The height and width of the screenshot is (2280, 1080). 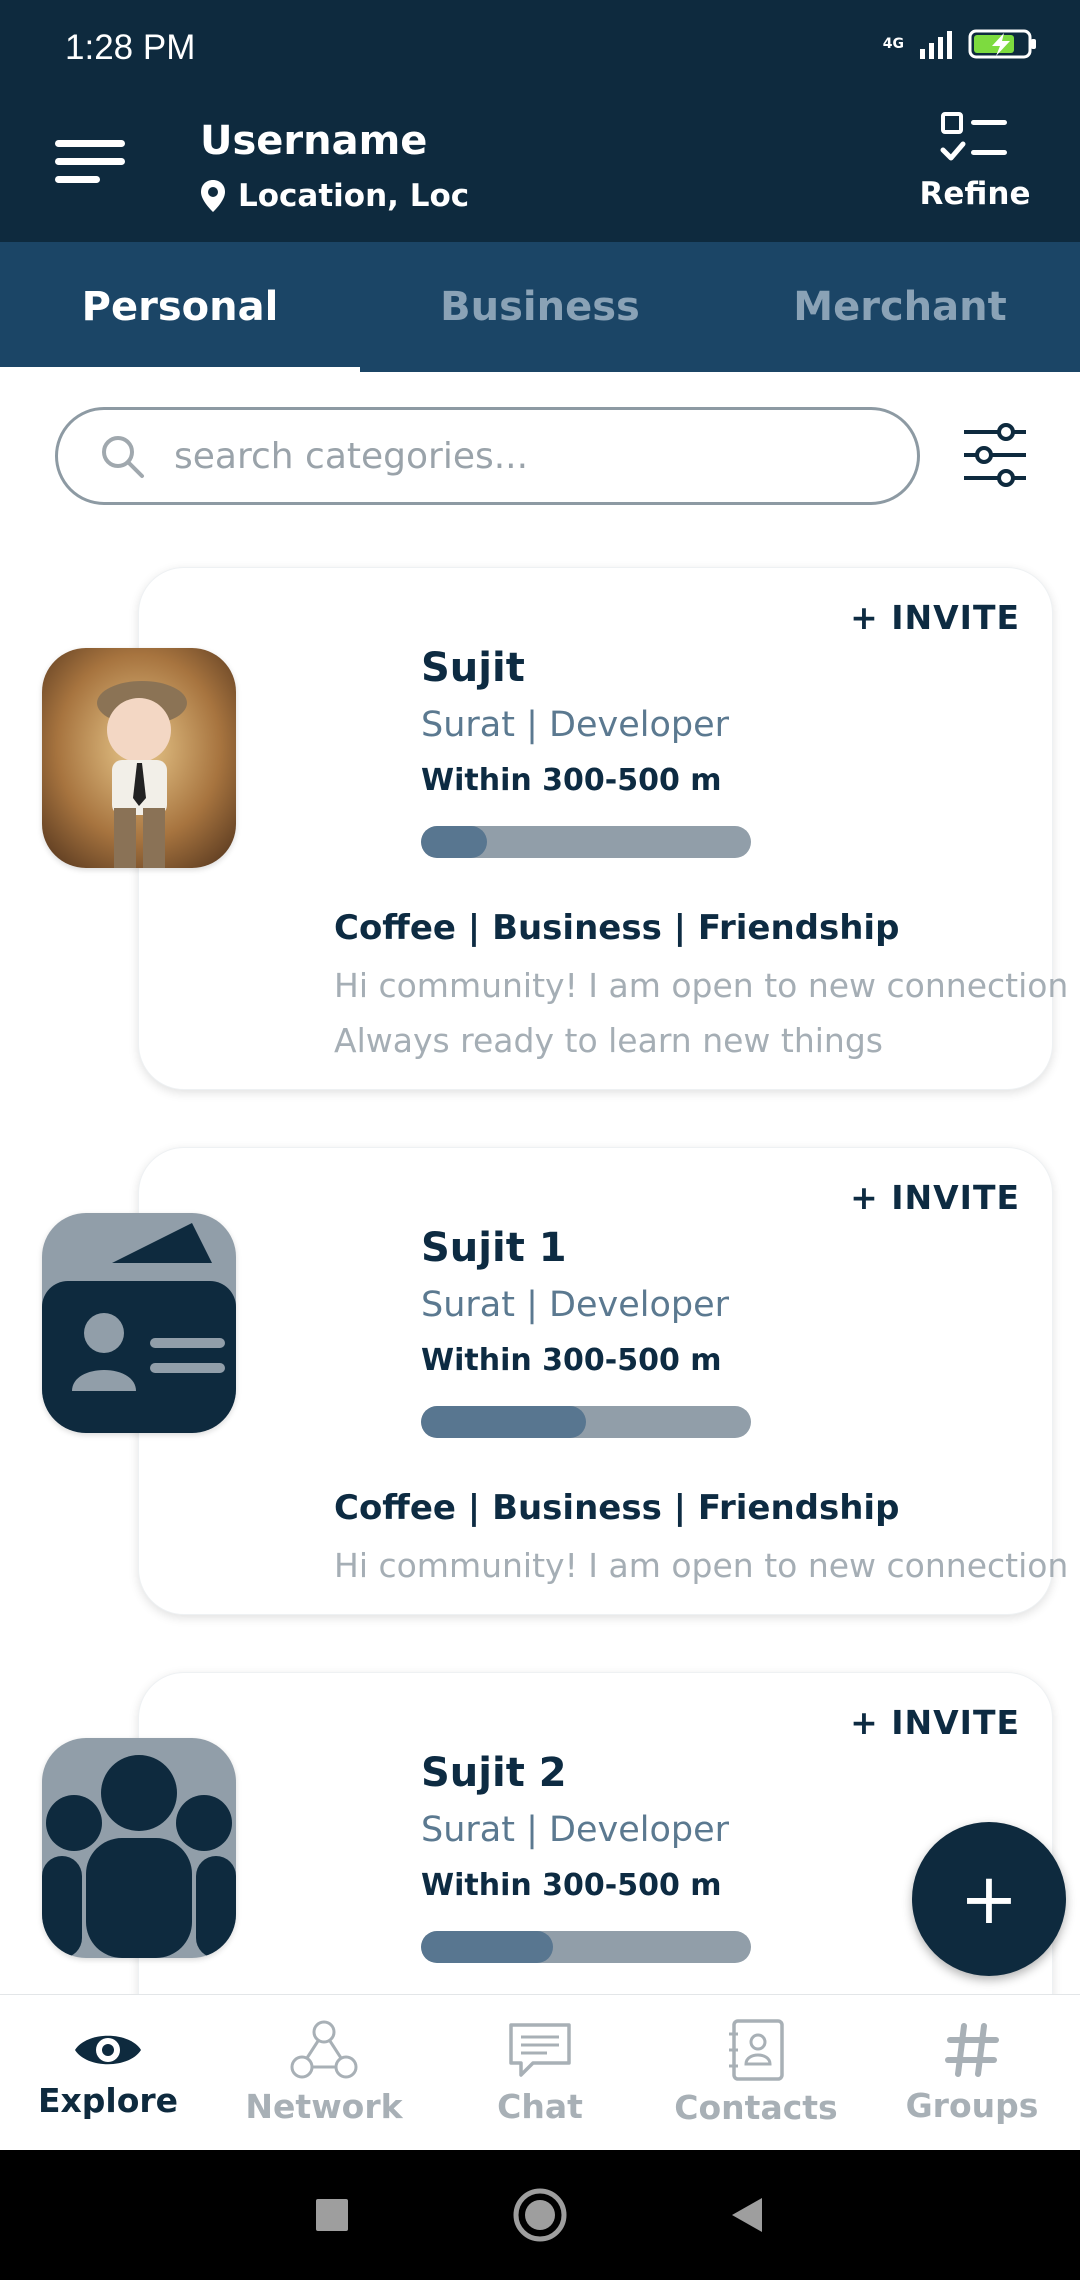 What do you see at coordinates (893, 44) in the screenshot?
I see `network-type-label: 4G` at bounding box center [893, 44].